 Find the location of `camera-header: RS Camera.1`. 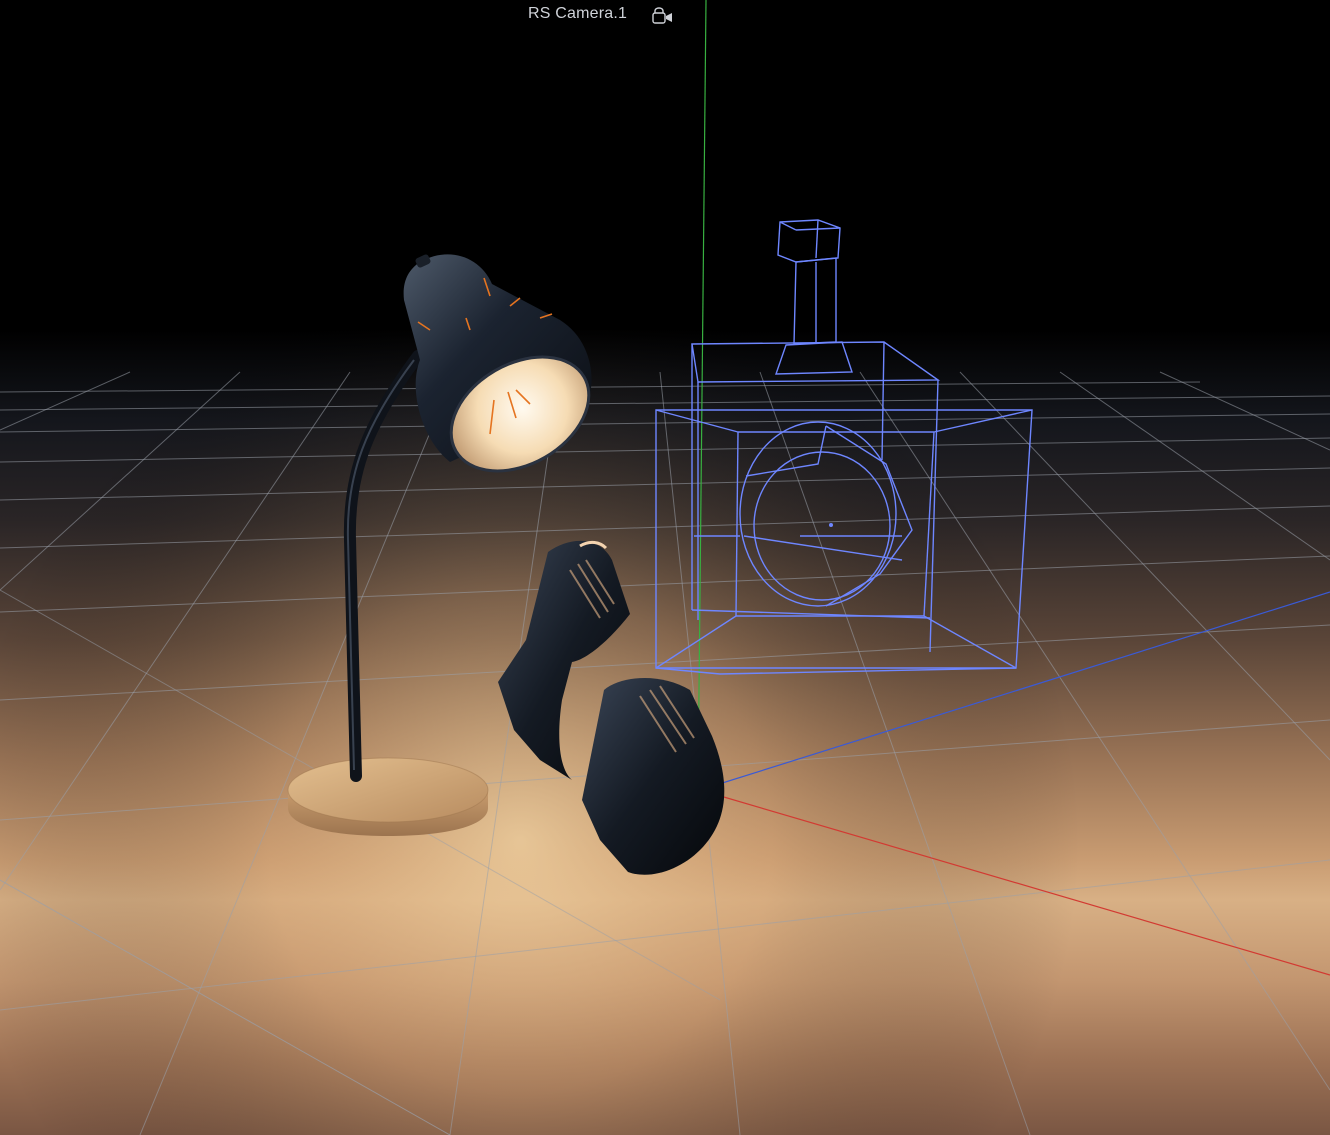

camera-header: RS Camera.1 is located at coordinates (665, 14).